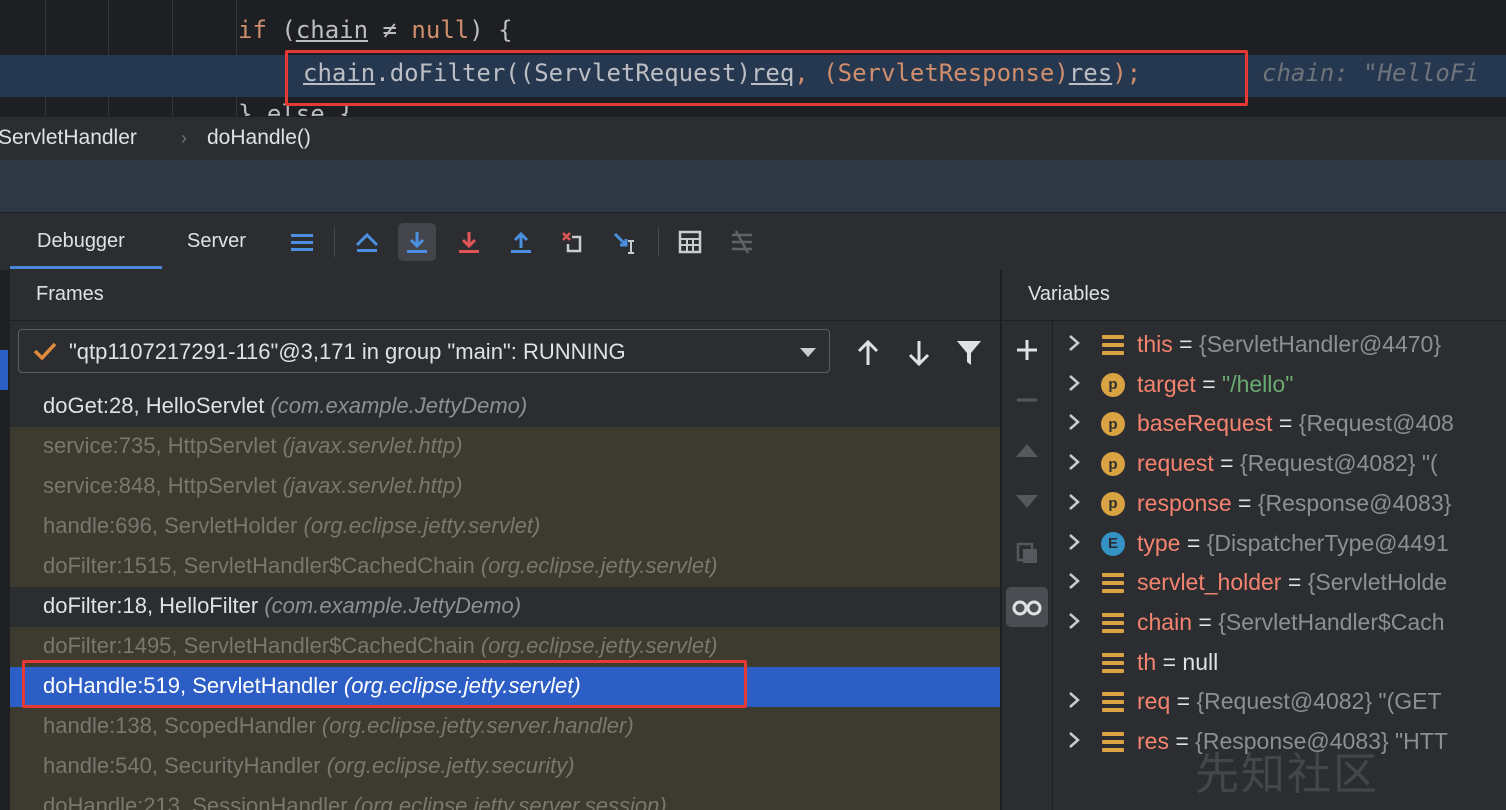 The image size is (1506, 810). What do you see at coordinates (690, 242) in the screenshot?
I see `calculator-icon` at bounding box center [690, 242].